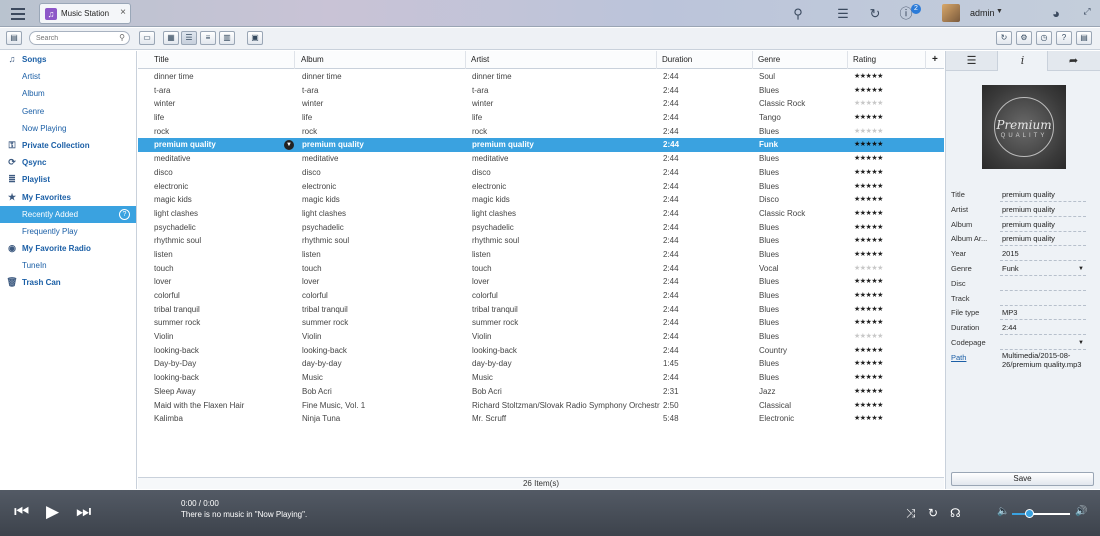 The image size is (1100, 536). I want to click on refresh-button: ↻, so click(1004, 38).